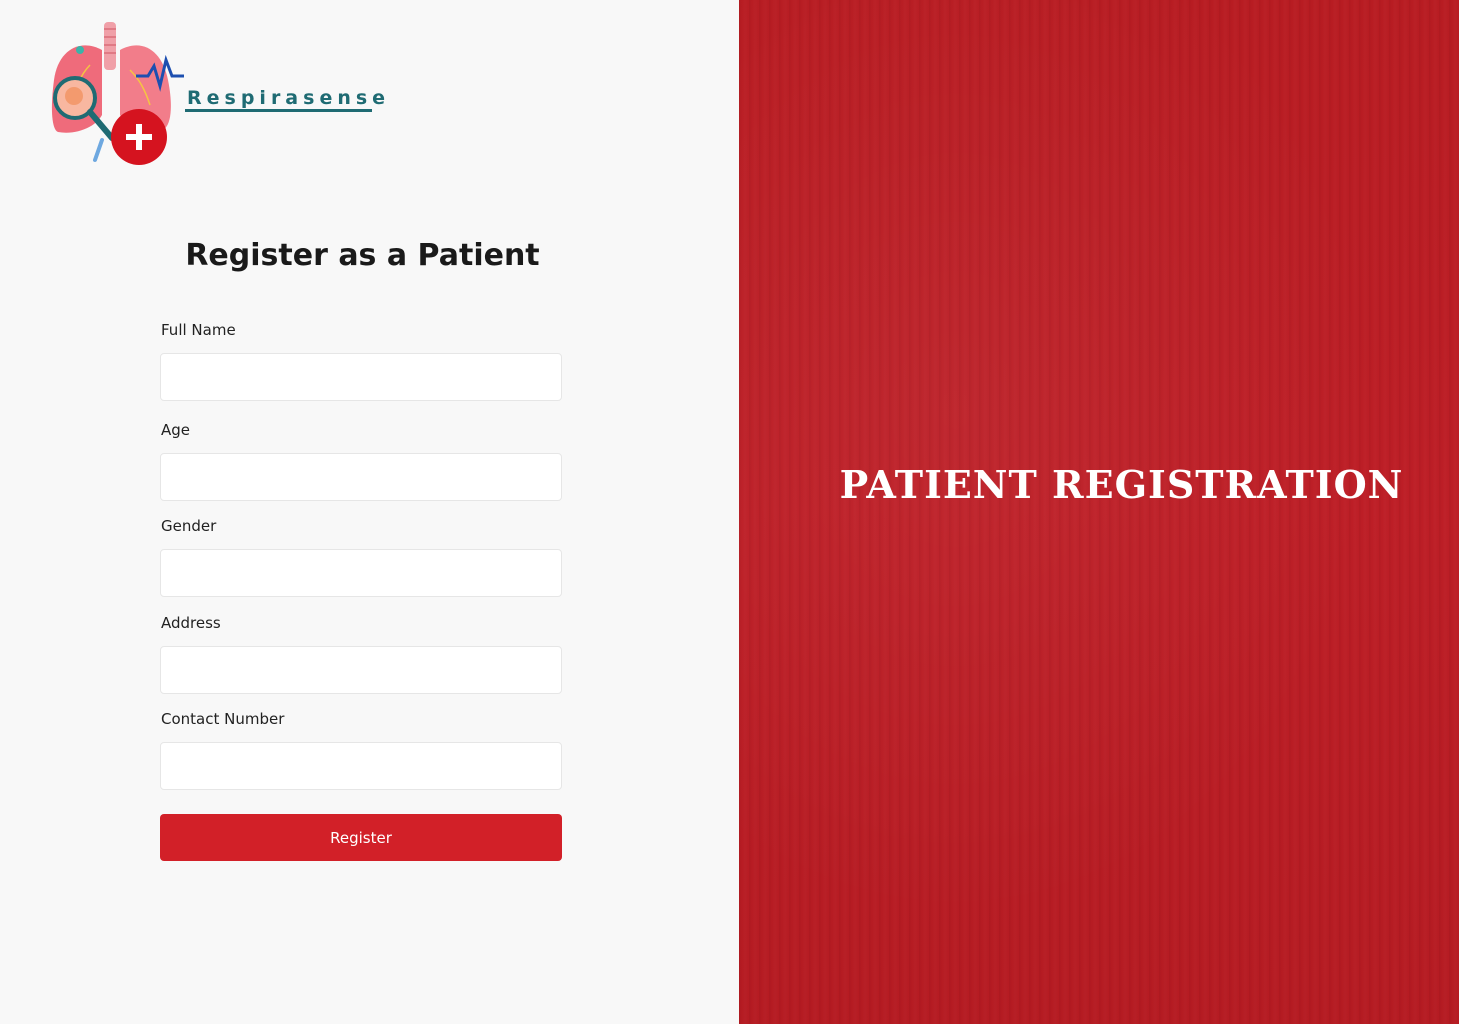 This screenshot has height=1024, width=1459. What do you see at coordinates (361, 766) in the screenshot?
I see `contact-number-input` at bounding box center [361, 766].